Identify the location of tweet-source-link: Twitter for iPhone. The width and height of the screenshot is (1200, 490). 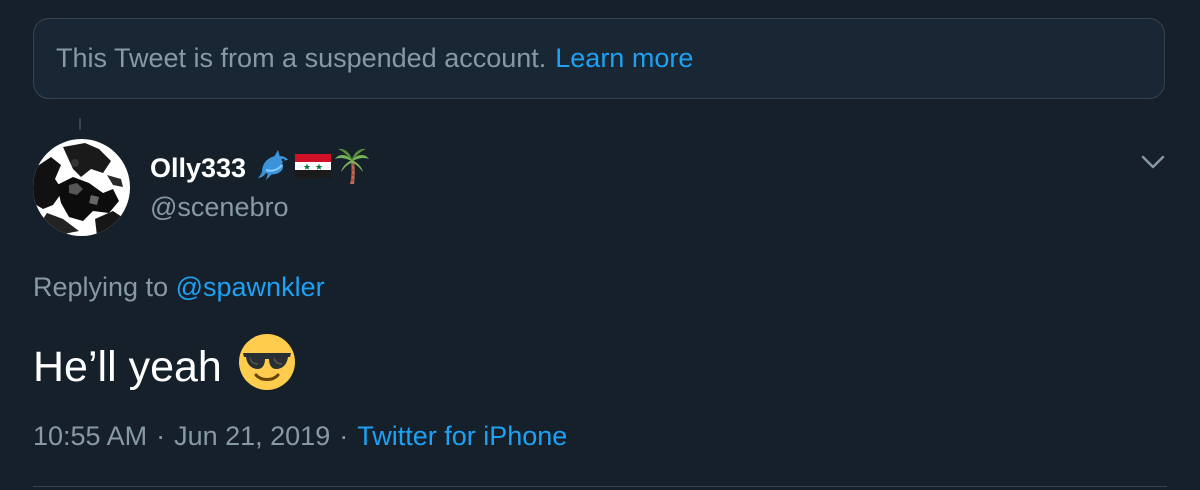
(462, 436).